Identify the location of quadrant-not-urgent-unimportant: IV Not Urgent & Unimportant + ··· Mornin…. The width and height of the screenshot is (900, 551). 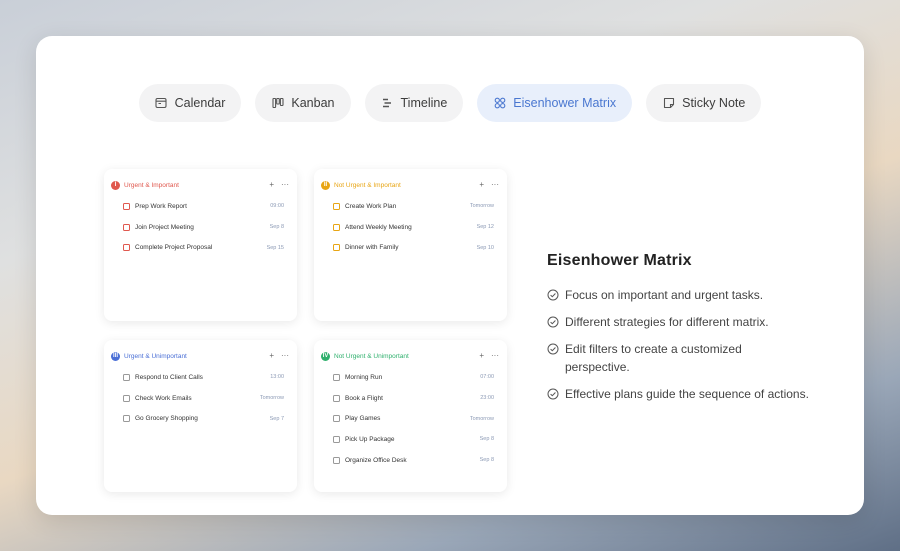
(410, 416).